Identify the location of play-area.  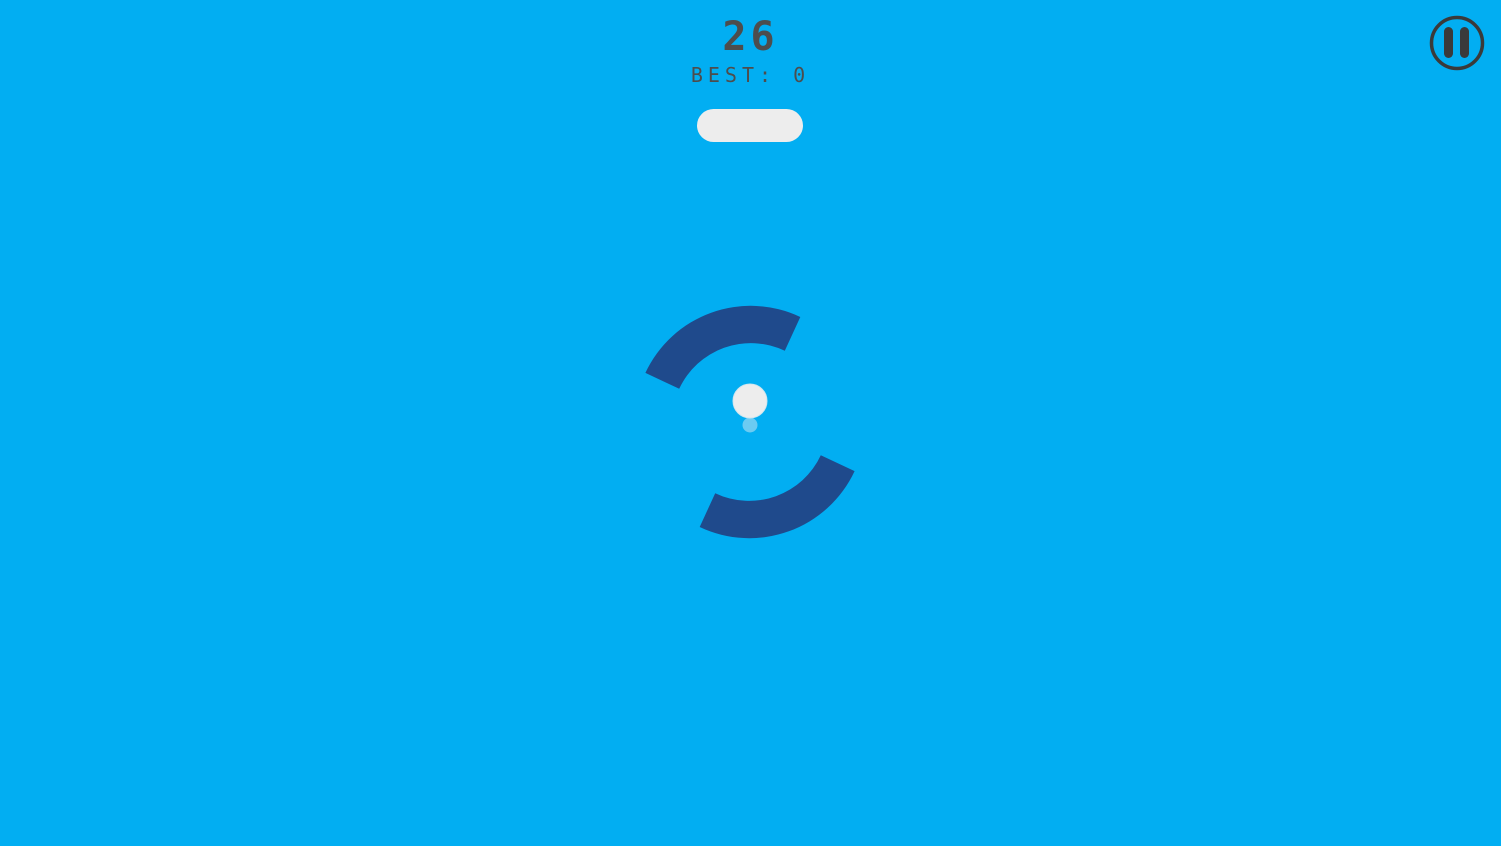
(750, 422).